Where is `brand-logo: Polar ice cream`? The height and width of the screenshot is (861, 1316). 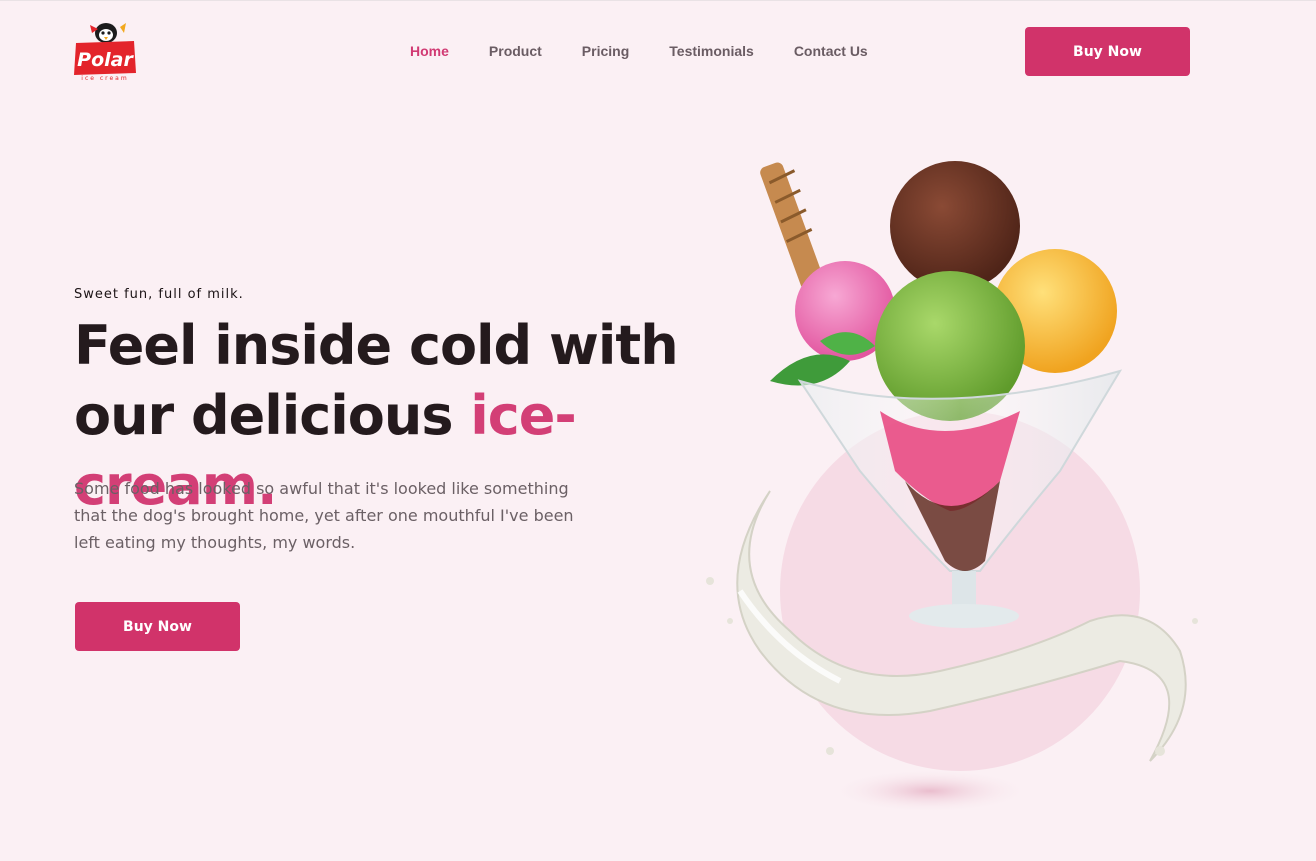 brand-logo: Polar ice cream is located at coordinates (105, 51).